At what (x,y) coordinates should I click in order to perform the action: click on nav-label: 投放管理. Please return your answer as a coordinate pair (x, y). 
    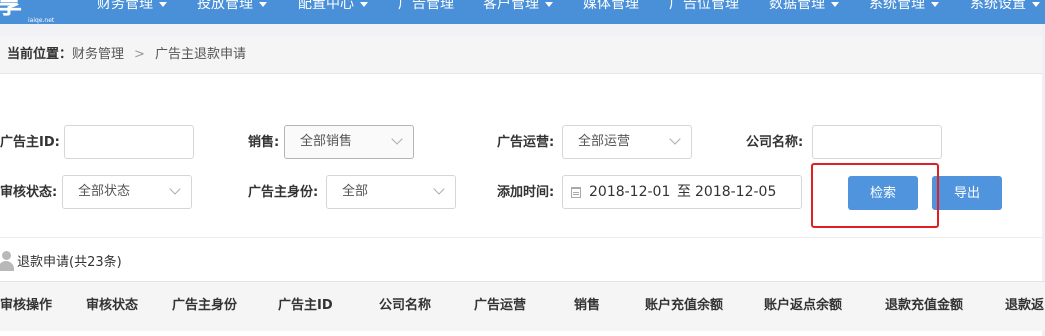
    Looking at the image, I should click on (225, 6).